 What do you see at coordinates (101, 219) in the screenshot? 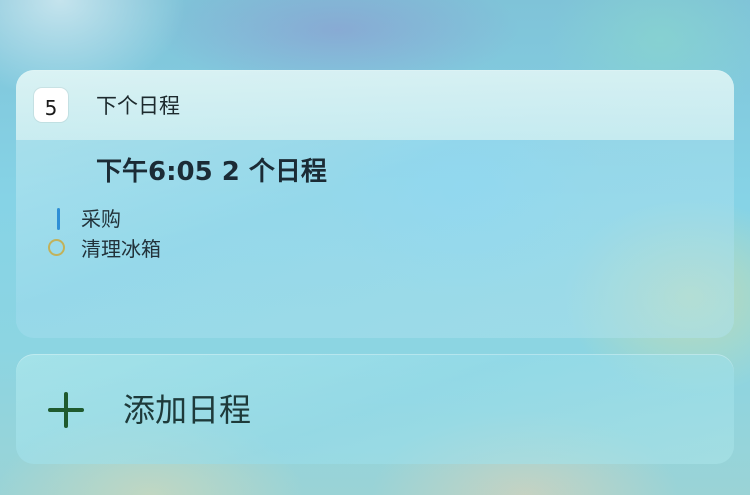
I see `event-title: 采购` at bounding box center [101, 219].